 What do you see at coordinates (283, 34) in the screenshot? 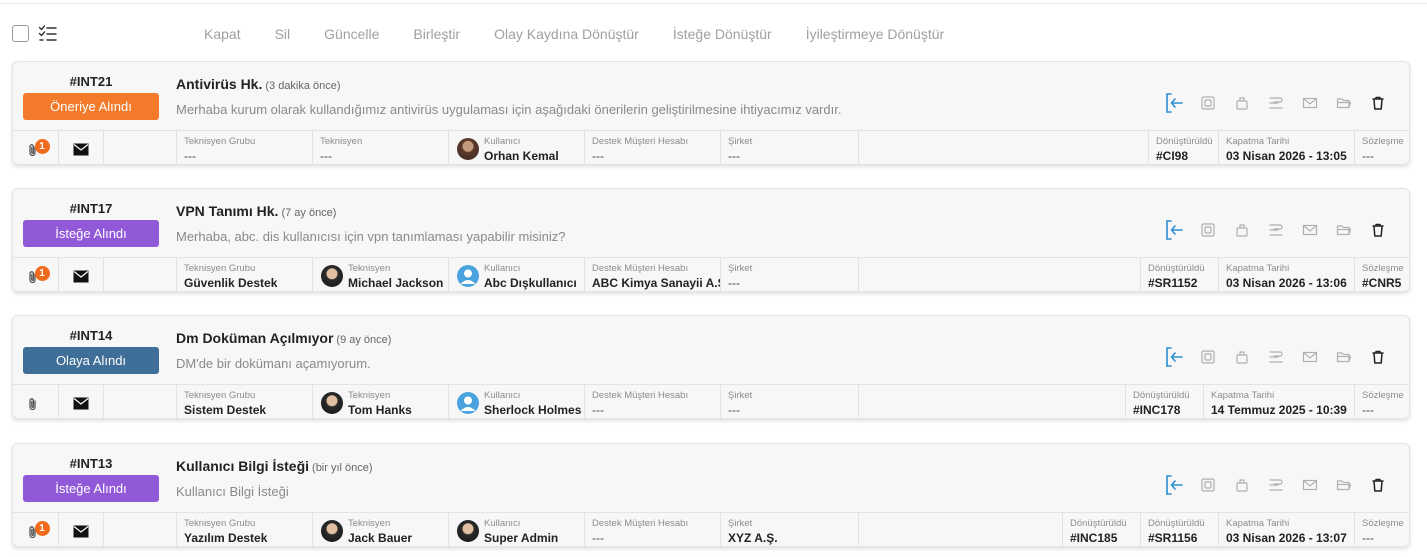
I see `bulk-action-1: Sil` at bounding box center [283, 34].